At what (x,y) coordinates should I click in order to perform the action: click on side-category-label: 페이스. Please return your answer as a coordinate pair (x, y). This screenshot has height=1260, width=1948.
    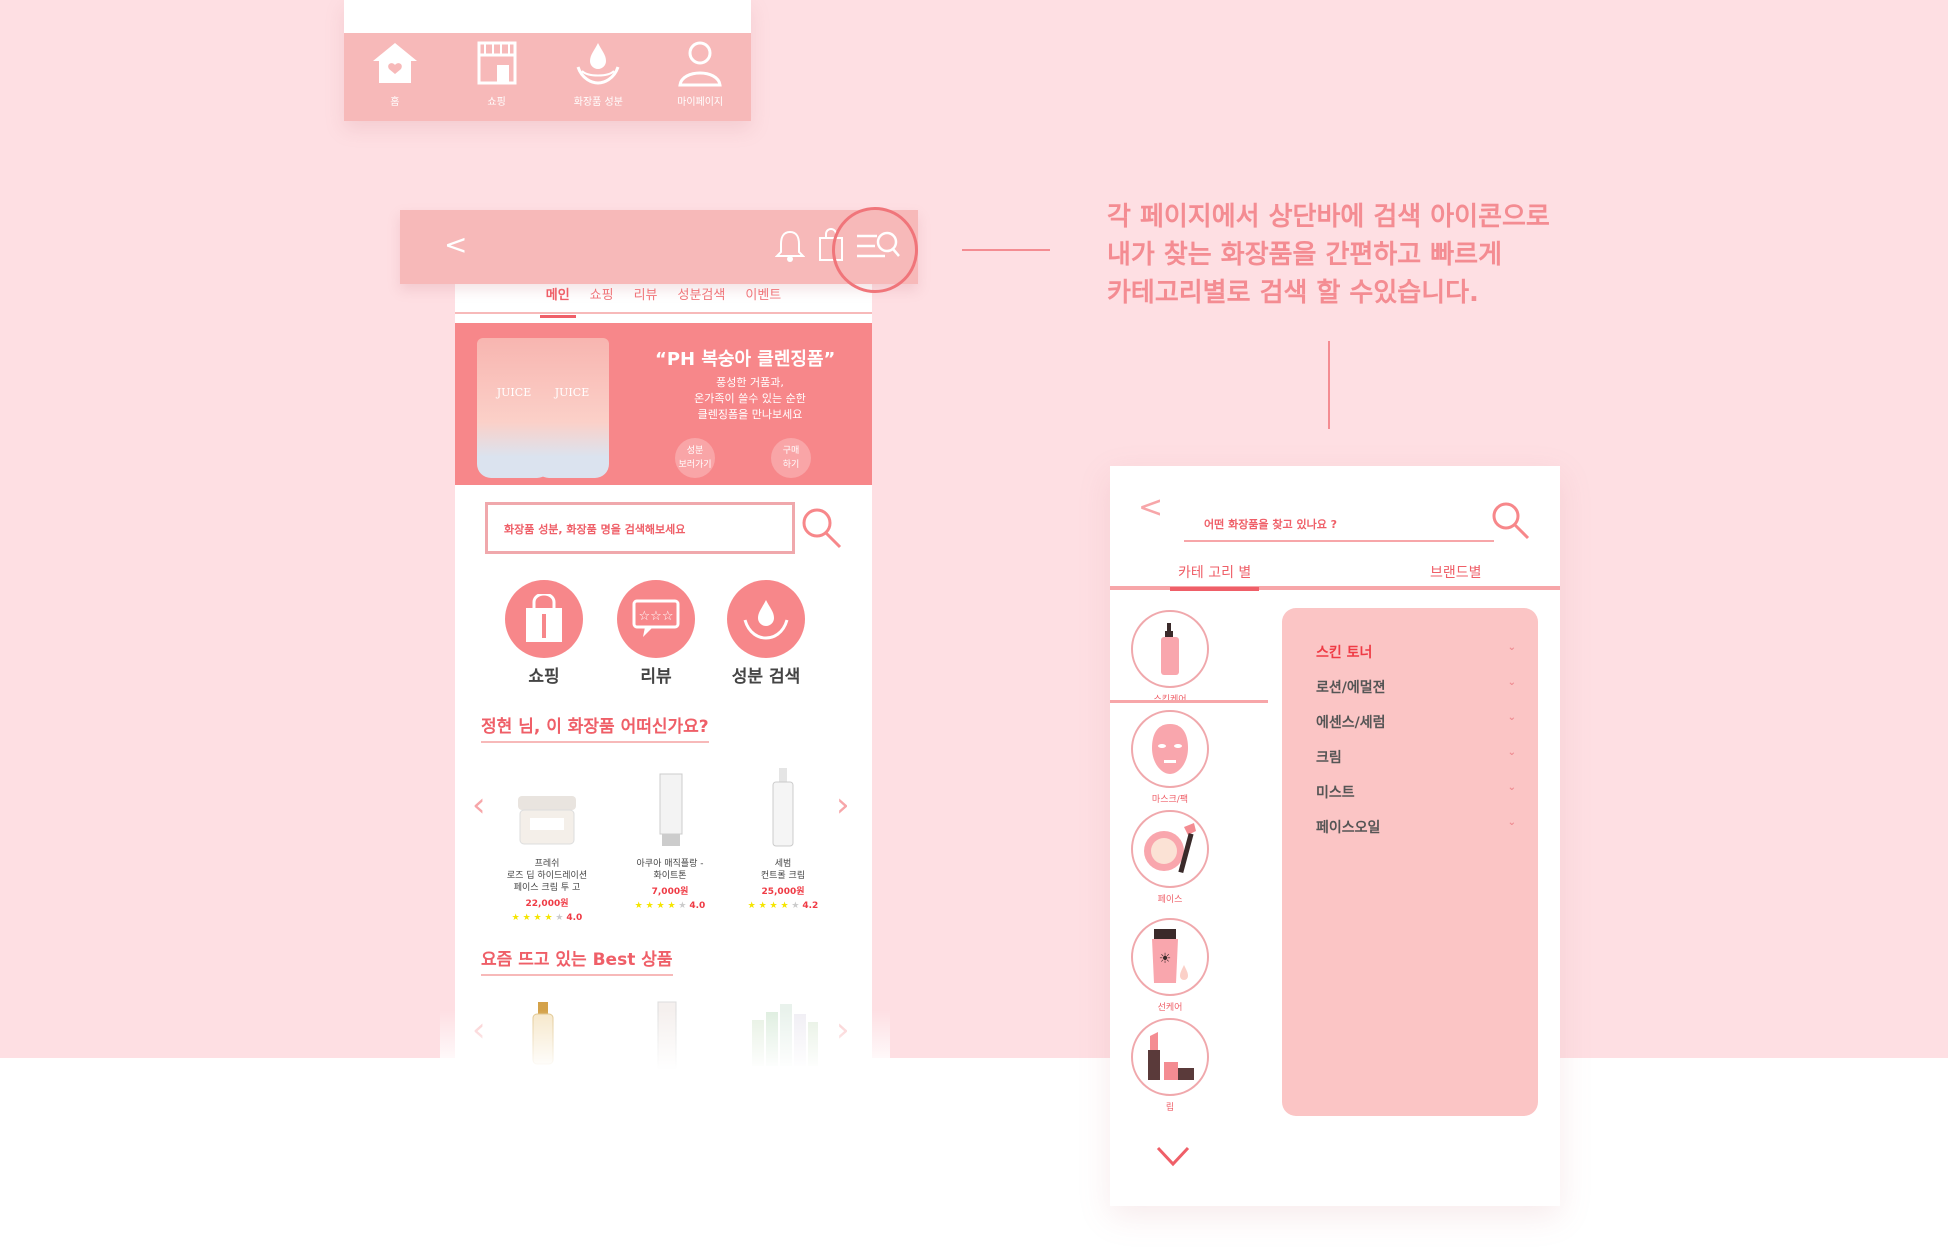
    Looking at the image, I should click on (1170, 900).